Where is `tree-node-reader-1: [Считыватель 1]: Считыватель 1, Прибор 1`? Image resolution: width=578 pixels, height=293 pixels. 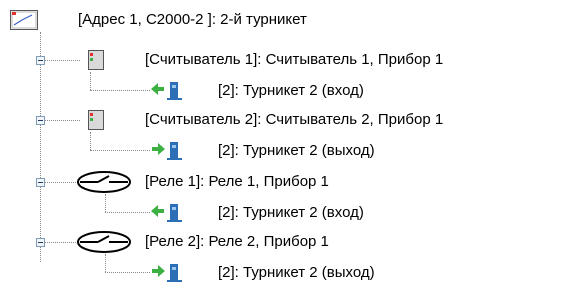 tree-node-reader-1: [Считыватель 1]: Считыватель 1, Прибор 1 is located at coordinates (289, 60).